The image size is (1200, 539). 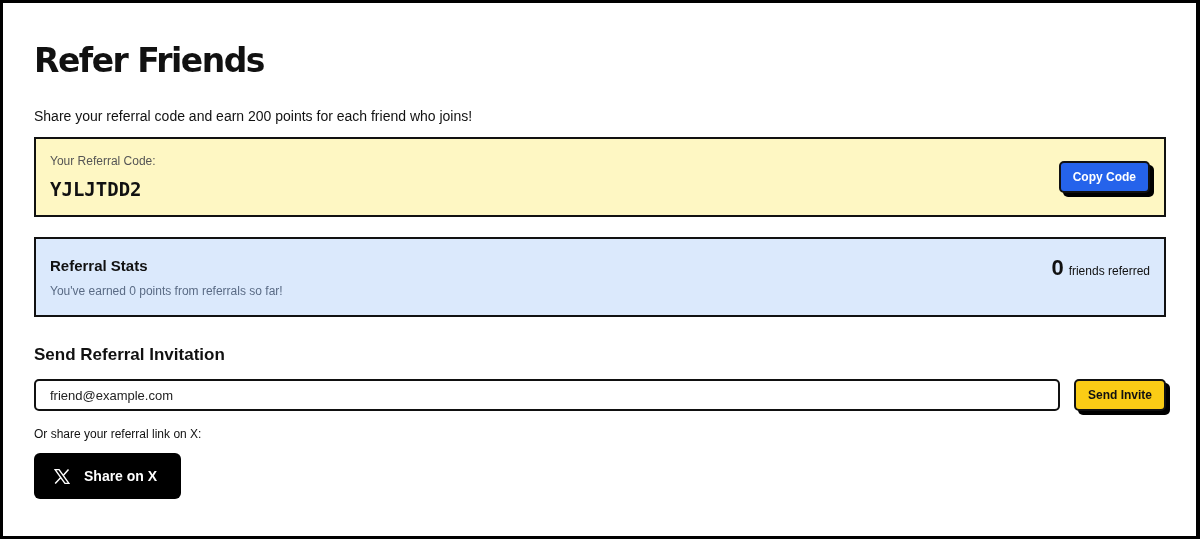 What do you see at coordinates (547, 395) in the screenshot?
I see `email-field: friend@example.com` at bounding box center [547, 395].